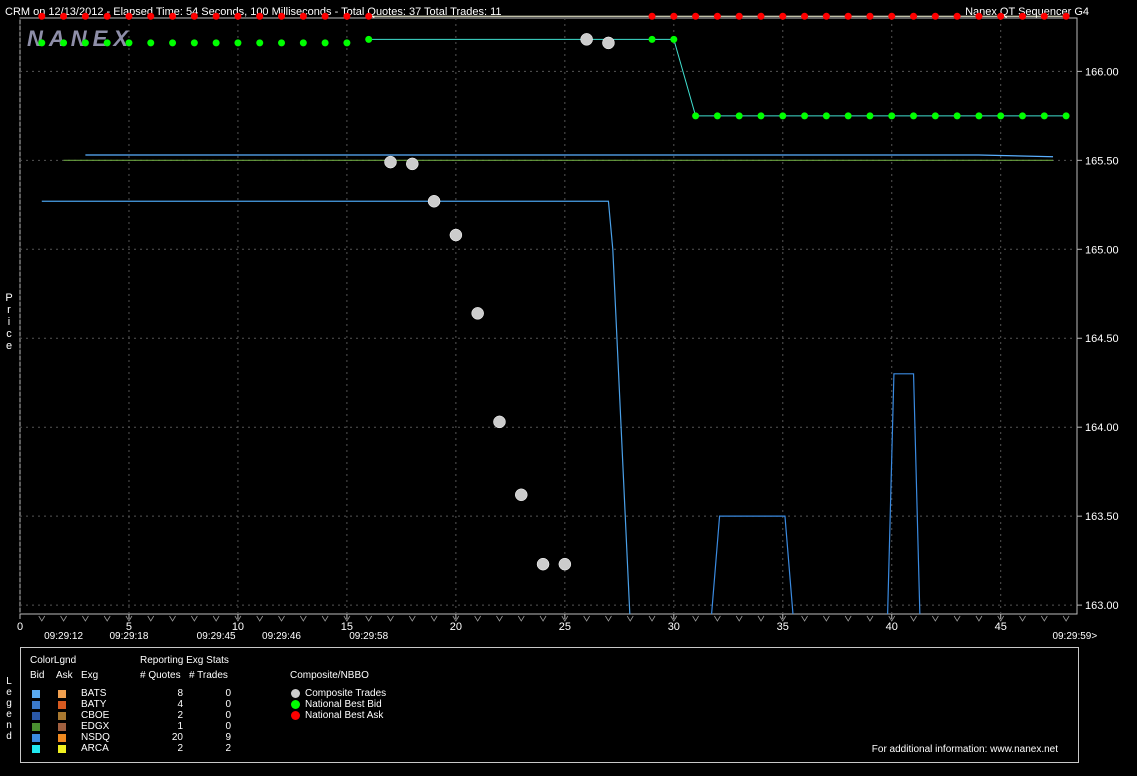  Describe the element at coordinates (208, 675) in the screenshot. I see `legend-trades-header: # Trades` at that location.